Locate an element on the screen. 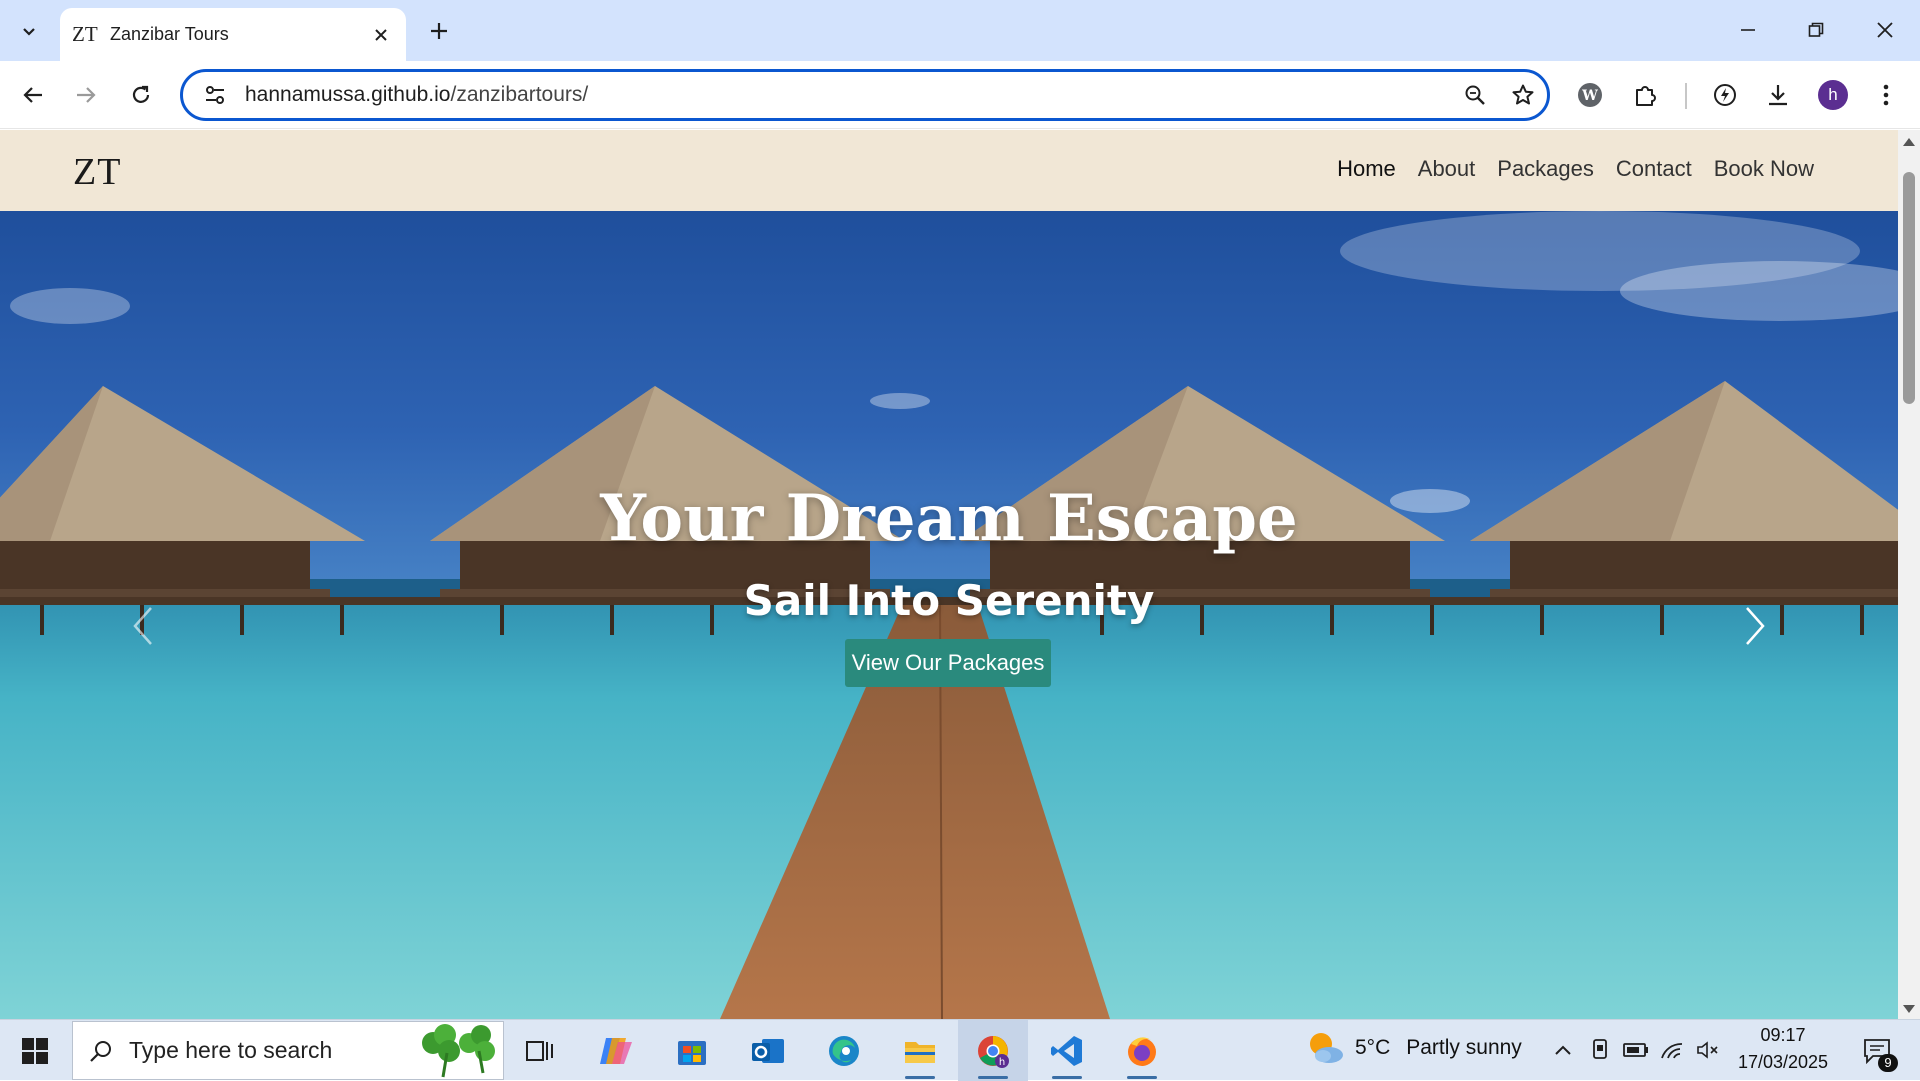 Image resolution: width=1920 pixels, height=1081 pixels. tab-title: Zanzibar Tours is located at coordinates (169, 34).